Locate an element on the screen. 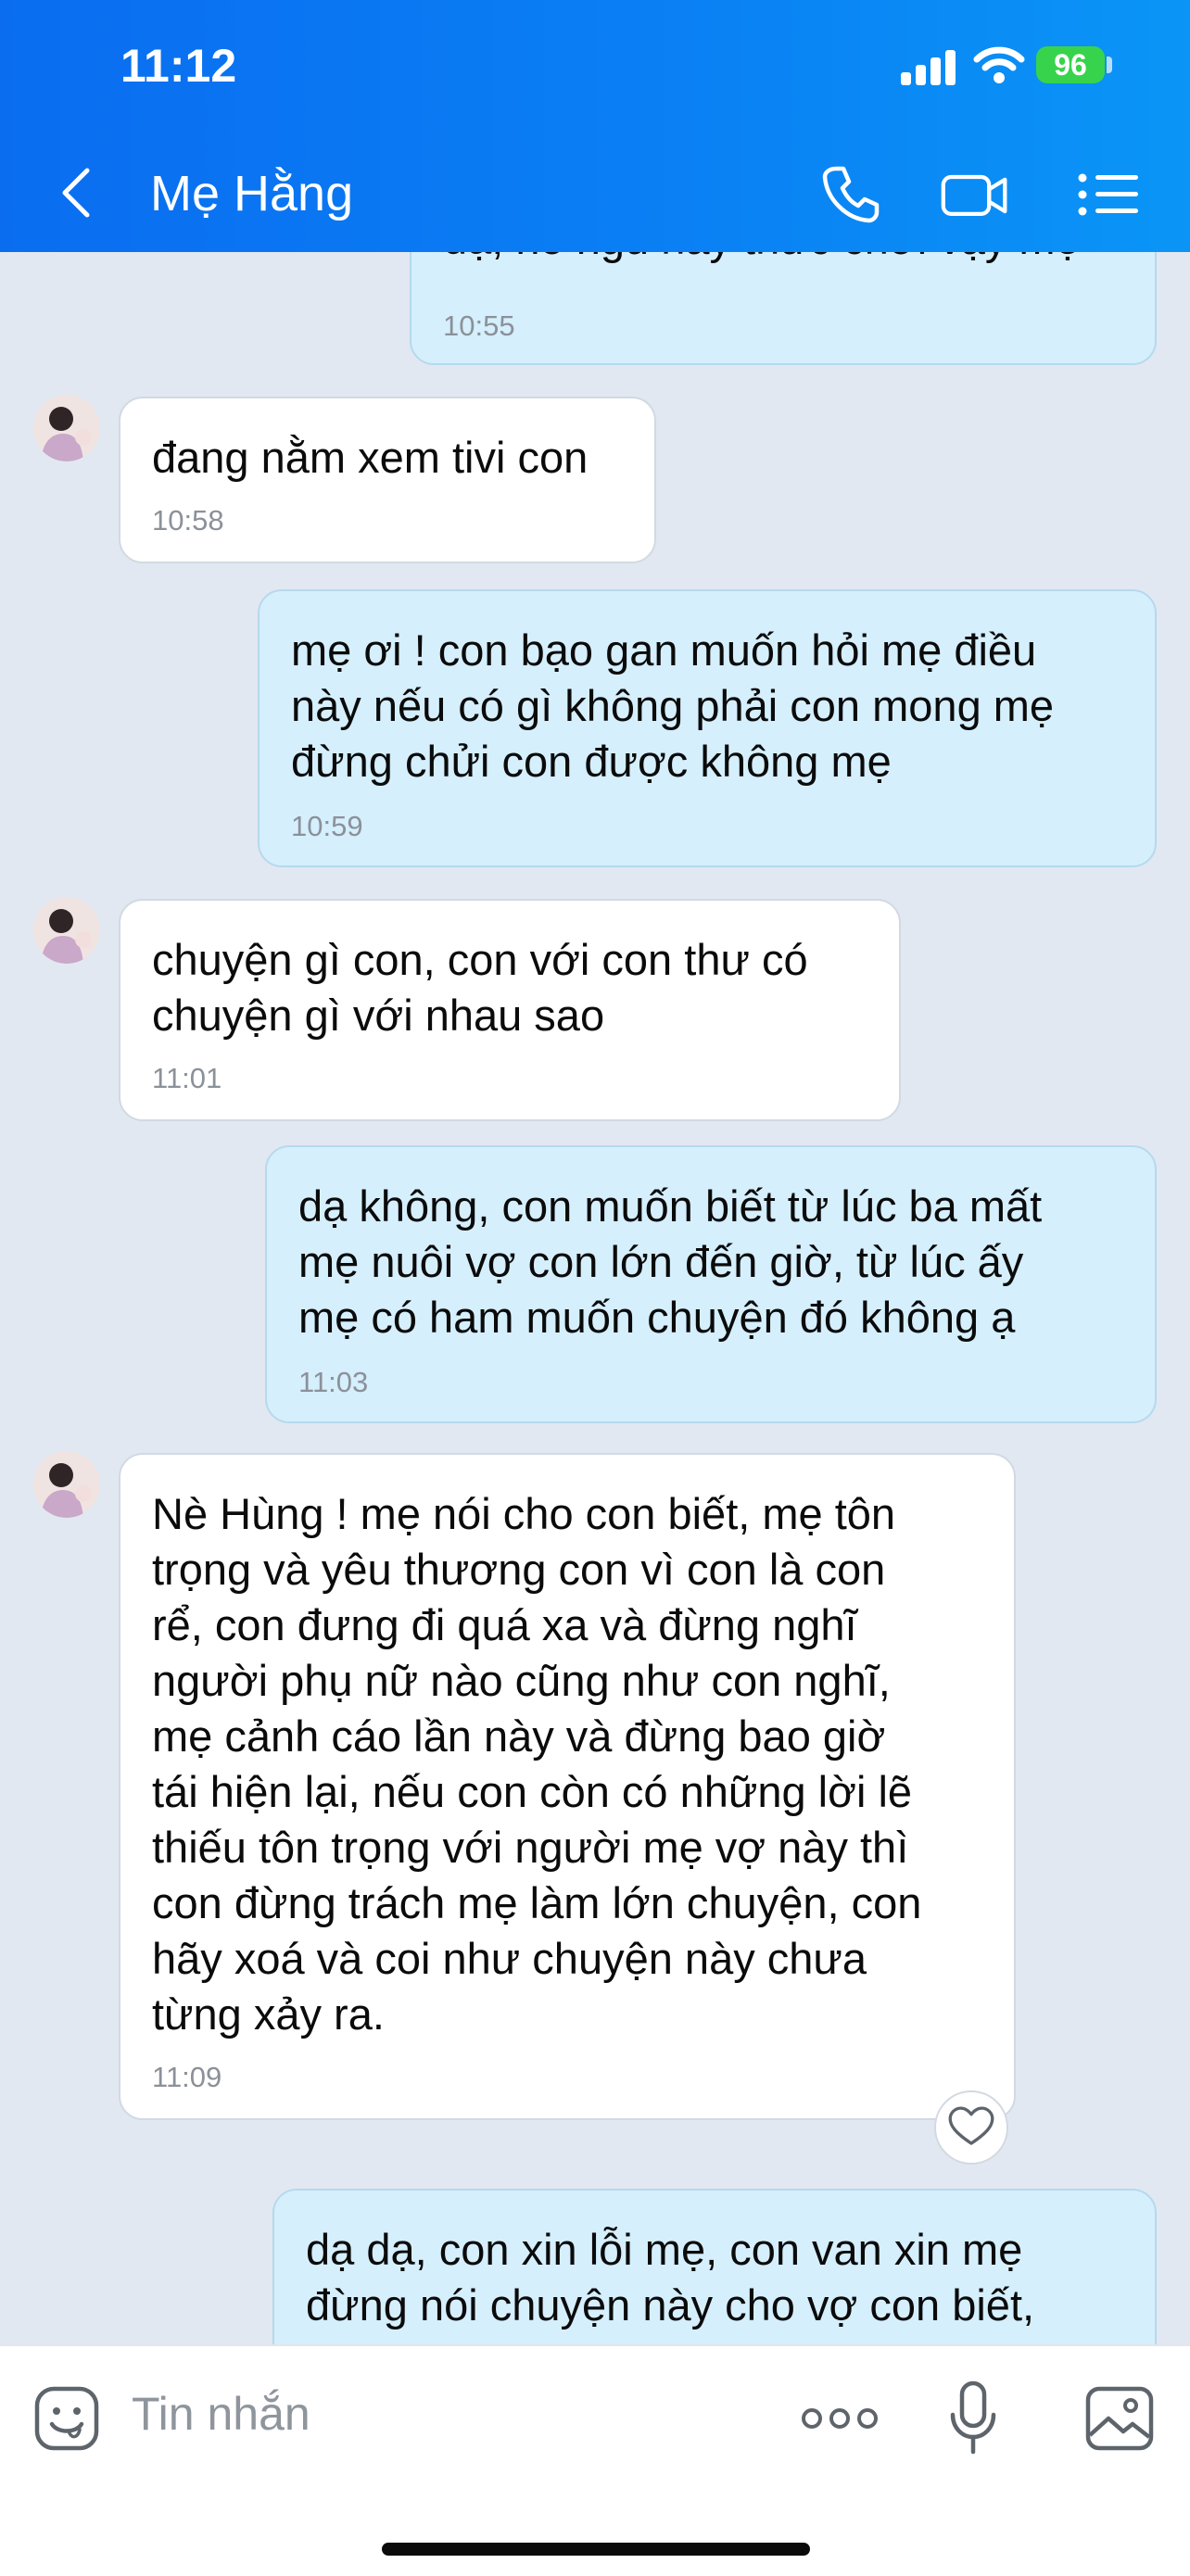 This screenshot has width=1190, height=2576. message-input: Tin nhắn is located at coordinates (221, 2414).